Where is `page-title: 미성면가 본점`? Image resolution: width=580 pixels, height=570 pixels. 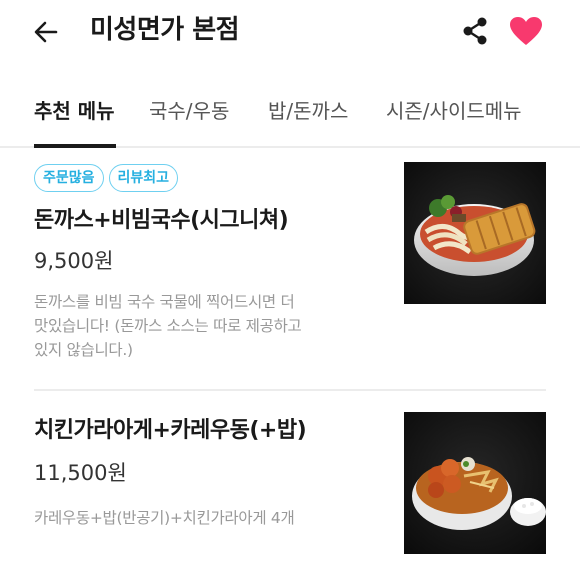 page-title: 미성면가 본점 is located at coordinates (165, 30).